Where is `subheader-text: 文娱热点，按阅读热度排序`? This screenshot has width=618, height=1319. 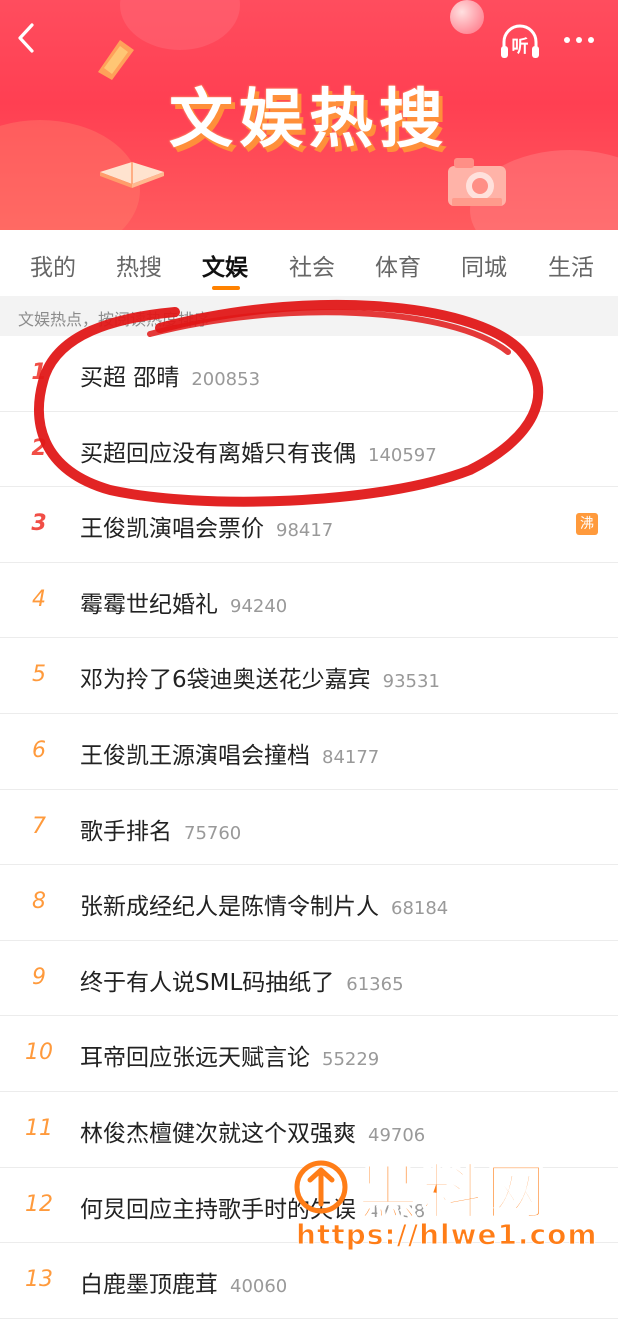
subheader-text: 文娱热点，按阅读热度排序 is located at coordinates (114, 319).